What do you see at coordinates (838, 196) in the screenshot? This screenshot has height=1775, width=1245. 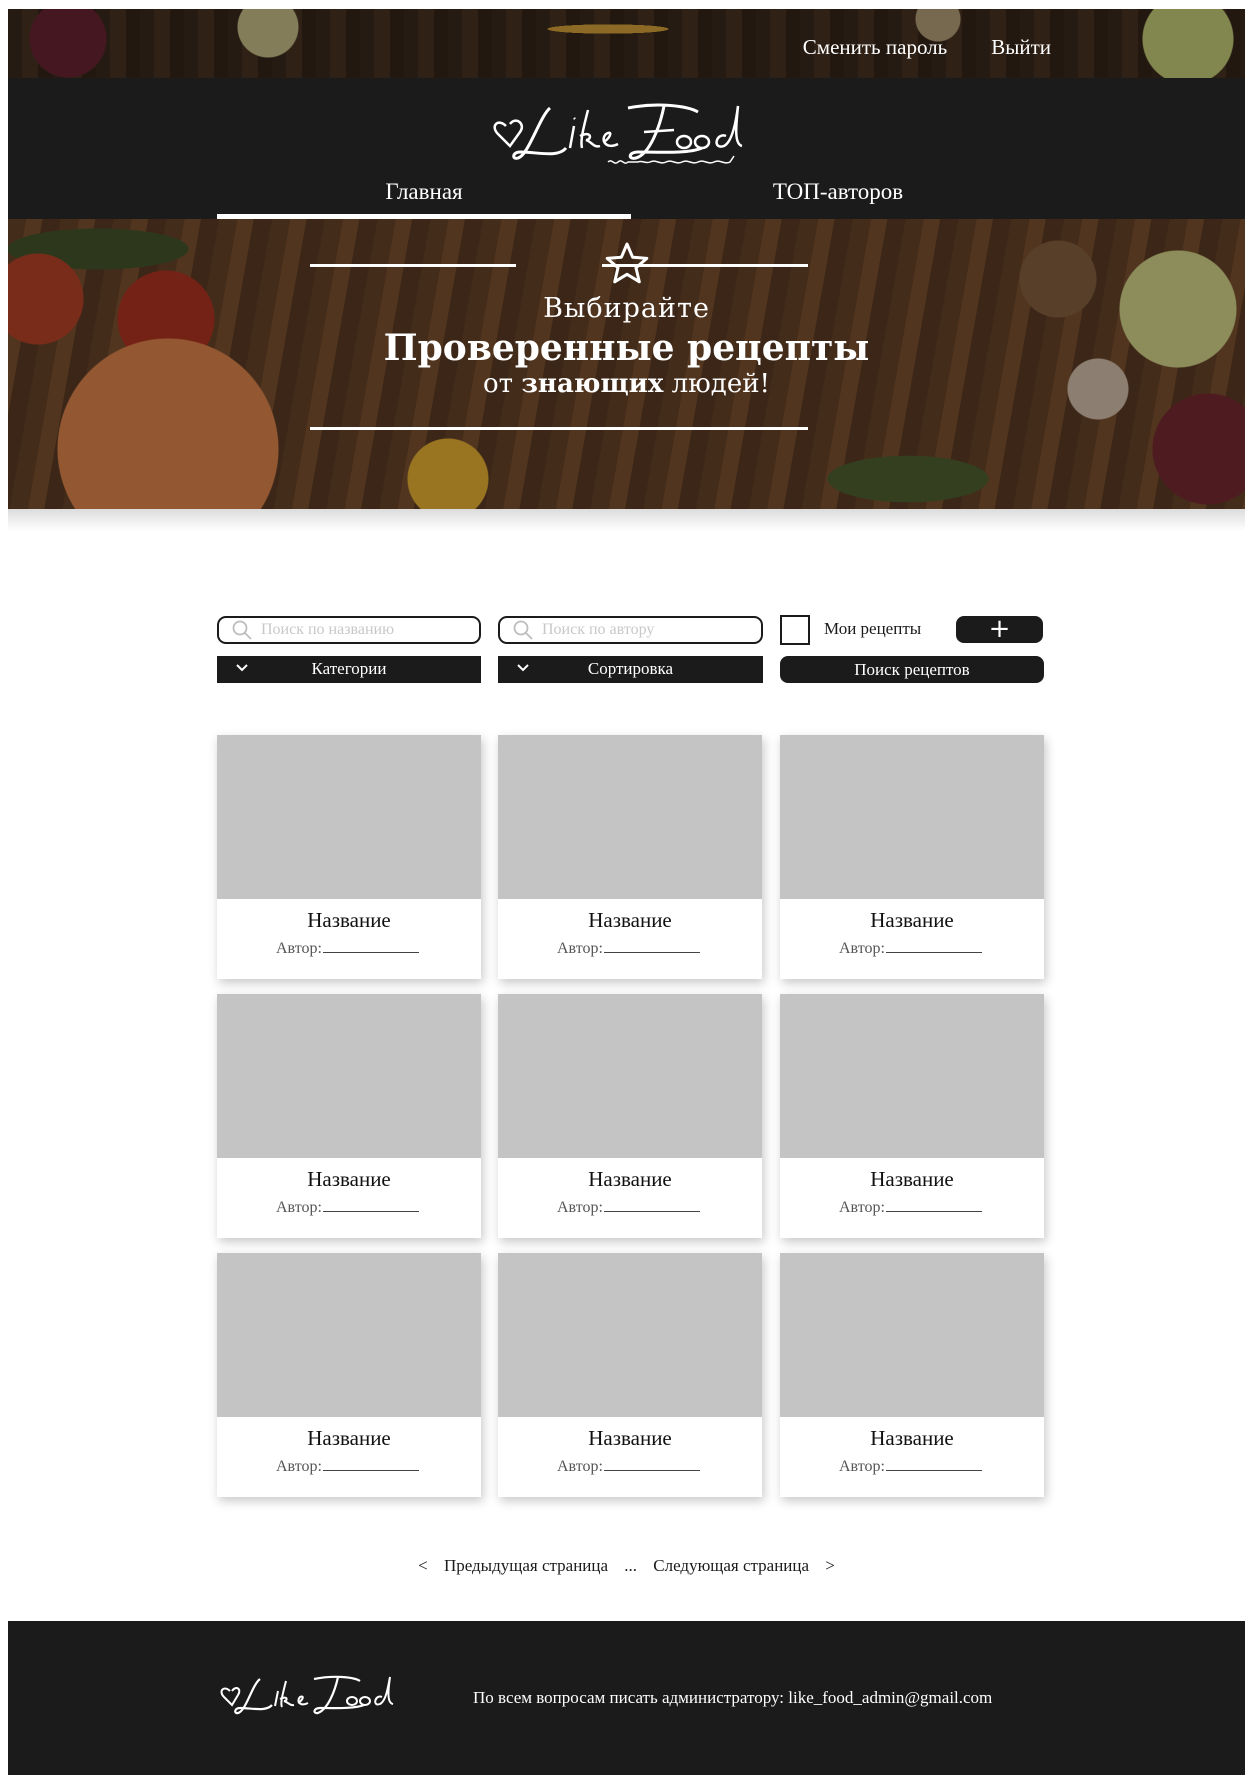 I see `tab-top-authors: ТОП-авторов` at bounding box center [838, 196].